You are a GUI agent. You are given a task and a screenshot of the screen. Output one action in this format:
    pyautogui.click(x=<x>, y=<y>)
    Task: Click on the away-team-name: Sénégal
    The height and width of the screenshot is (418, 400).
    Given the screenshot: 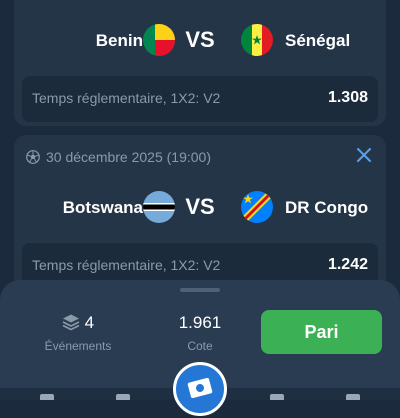 What is the action you would take?
    pyautogui.click(x=318, y=40)
    